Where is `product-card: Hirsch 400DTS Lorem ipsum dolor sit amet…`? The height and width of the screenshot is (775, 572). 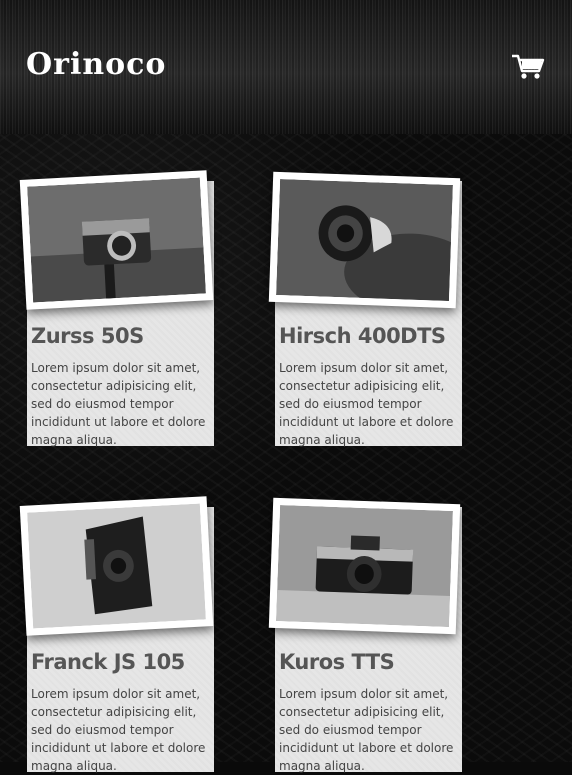
product-card: Hirsch 400DTS Lorem ipsum dolor sit amet… is located at coordinates (365, 309).